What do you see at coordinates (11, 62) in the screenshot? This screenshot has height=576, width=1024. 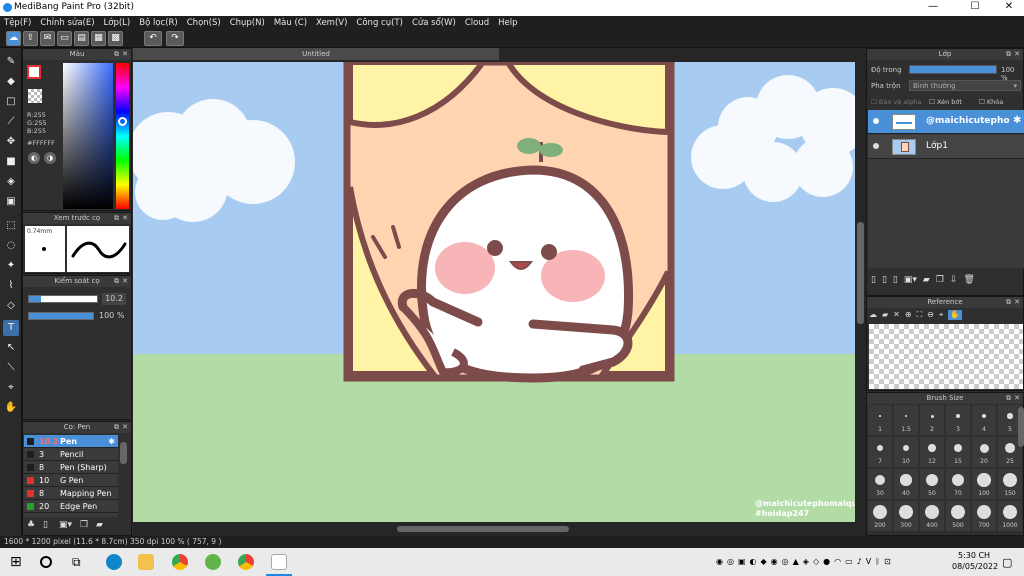 I see `brush-tool-icon: ✎` at bounding box center [11, 62].